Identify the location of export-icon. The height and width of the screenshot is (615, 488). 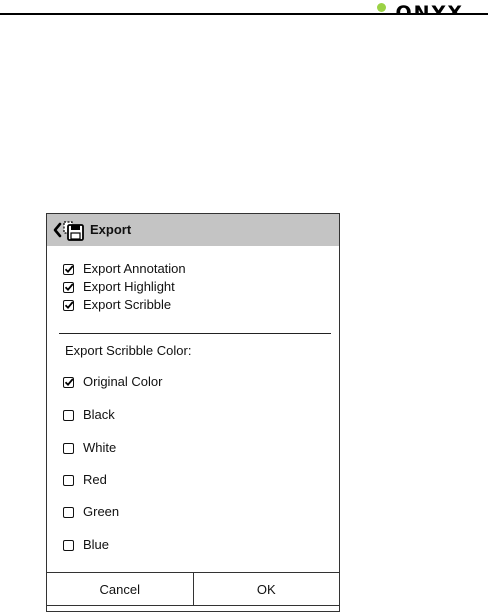
(73, 231).